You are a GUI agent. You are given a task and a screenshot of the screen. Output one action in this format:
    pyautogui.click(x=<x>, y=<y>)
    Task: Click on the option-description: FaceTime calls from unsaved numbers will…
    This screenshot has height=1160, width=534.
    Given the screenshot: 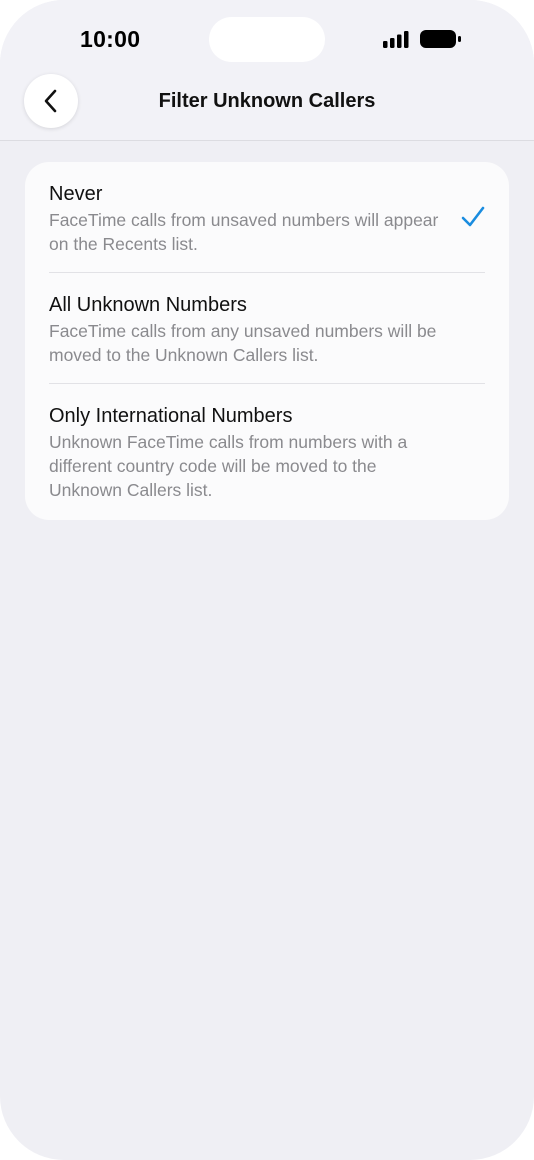 What is the action you would take?
    pyautogui.click(x=244, y=232)
    